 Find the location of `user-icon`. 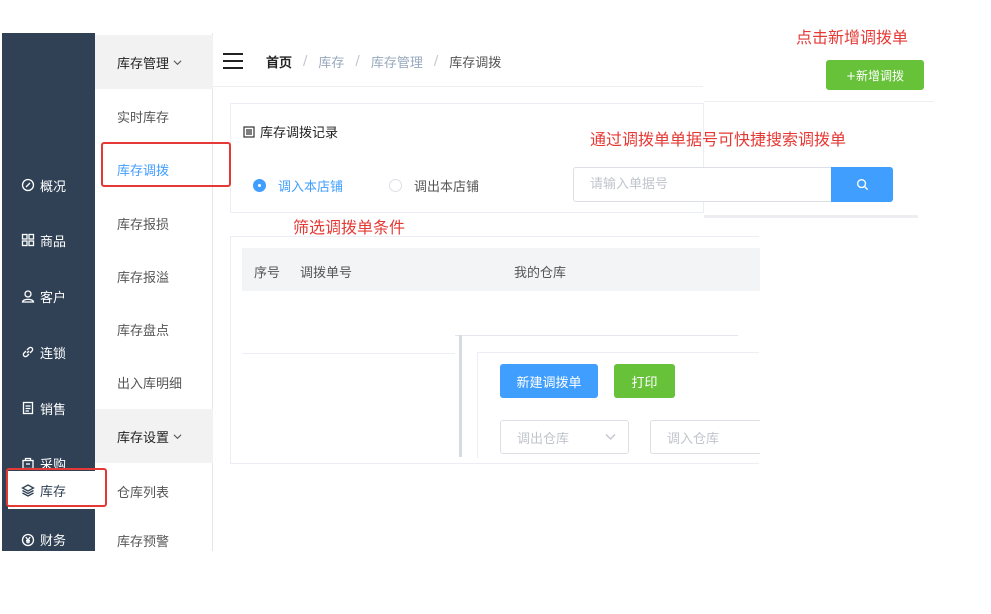

user-icon is located at coordinates (28, 296).